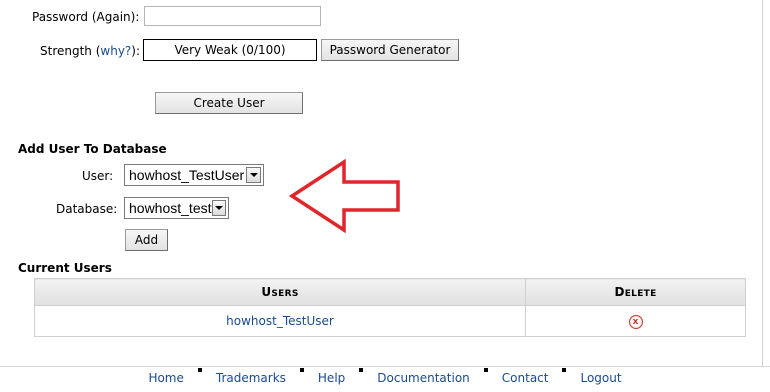 Image resolution: width=770 pixels, height=392 pixels. Describe the element at coordinates (232, 16) in the screenshot. I see `password-again-field` at that location.